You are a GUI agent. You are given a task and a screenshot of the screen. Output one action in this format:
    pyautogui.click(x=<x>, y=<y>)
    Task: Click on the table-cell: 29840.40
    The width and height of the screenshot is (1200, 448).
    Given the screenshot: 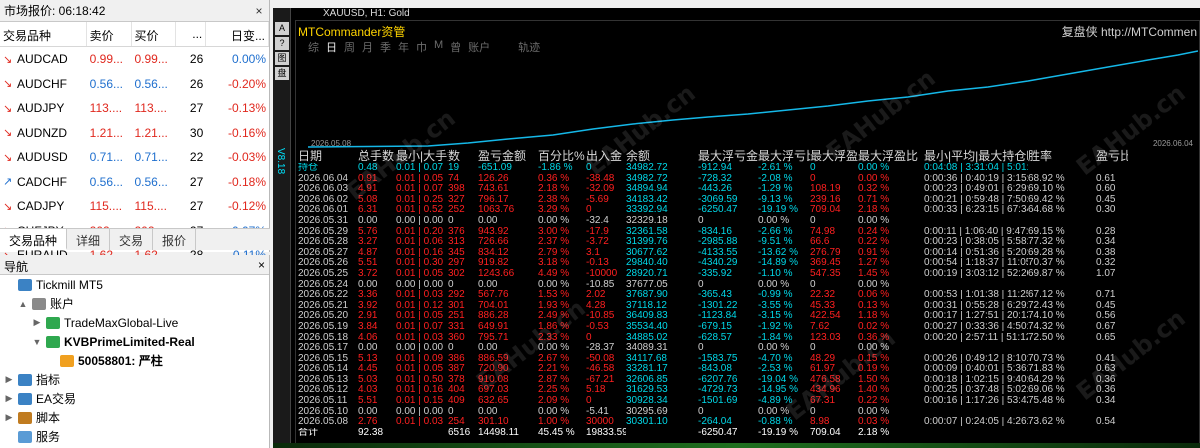 What is the action you would take?
    pyautogui.click(x=647, y=263)
    